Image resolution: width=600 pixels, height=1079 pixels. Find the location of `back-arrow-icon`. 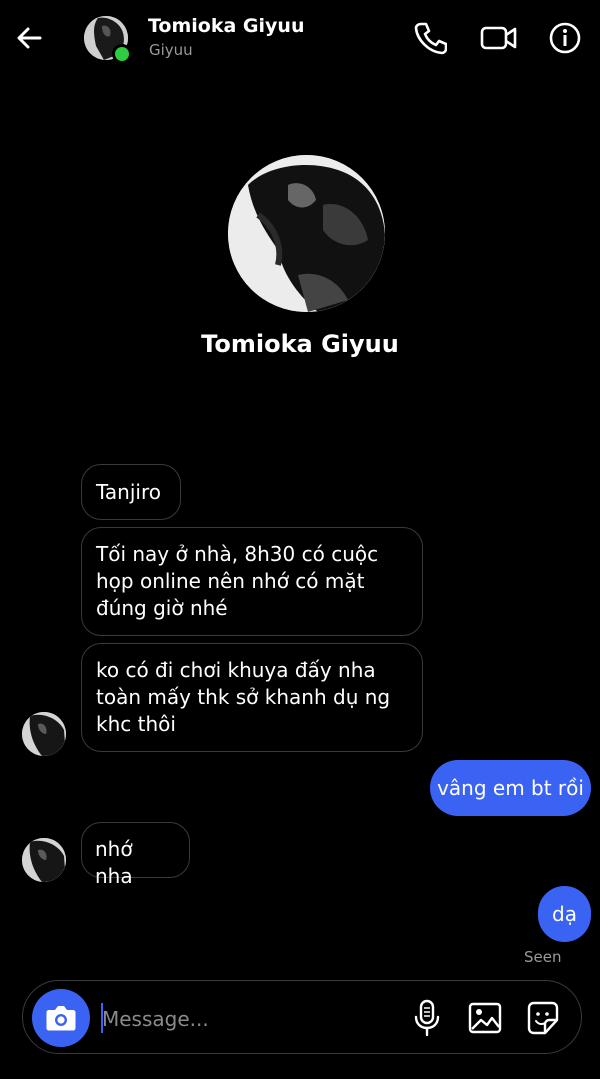

back-arrow-icon is located at coordinates (30, 38).